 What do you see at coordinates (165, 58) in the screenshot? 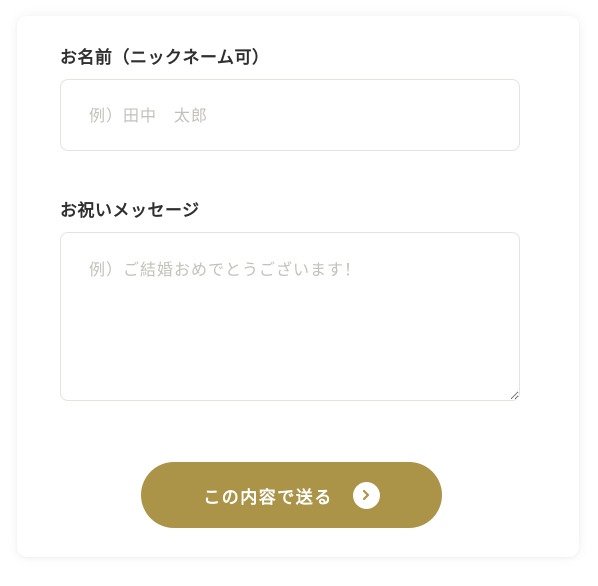
I see `name-label: お名前（ニックネーム可）` at bounding box center [165, 58].